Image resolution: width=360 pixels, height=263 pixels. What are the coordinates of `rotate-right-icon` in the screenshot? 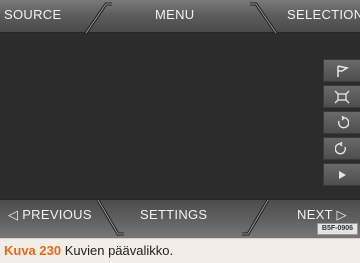 It's located at (340, 147).